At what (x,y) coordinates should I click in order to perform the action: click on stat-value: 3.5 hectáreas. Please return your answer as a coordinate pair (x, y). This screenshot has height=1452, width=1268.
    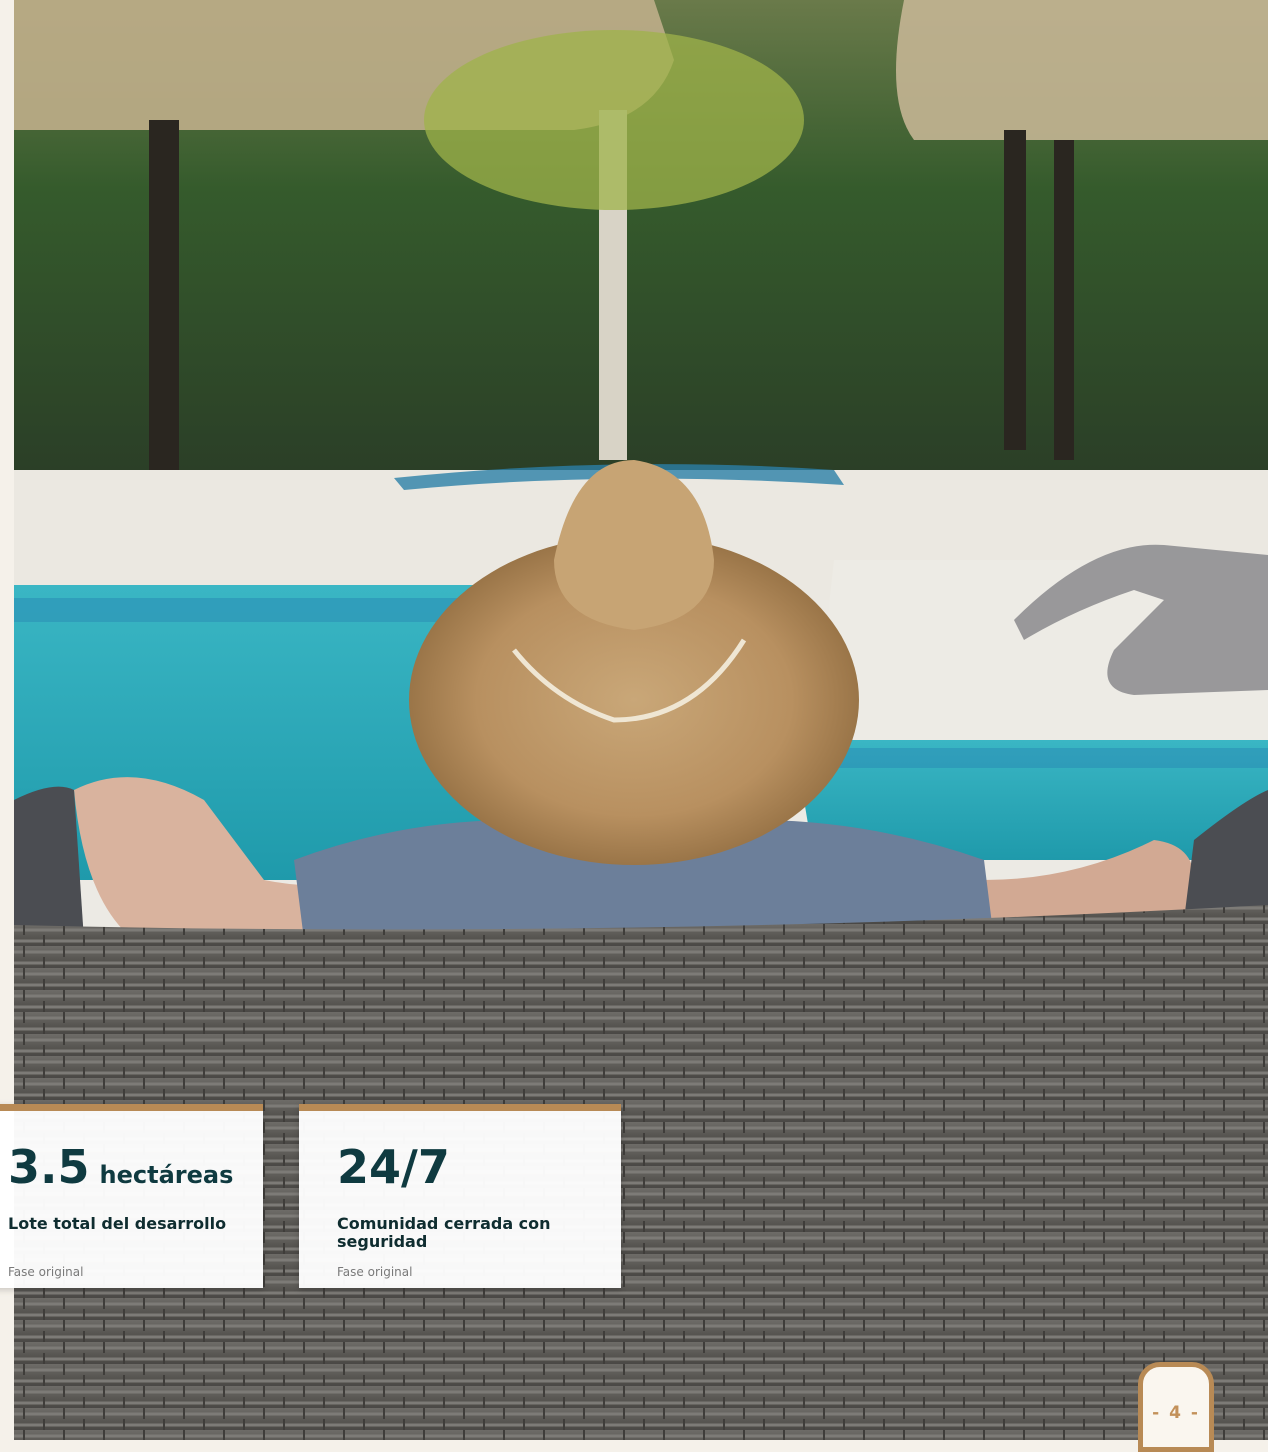
    Looking at the image, I should click on (120, 1171).